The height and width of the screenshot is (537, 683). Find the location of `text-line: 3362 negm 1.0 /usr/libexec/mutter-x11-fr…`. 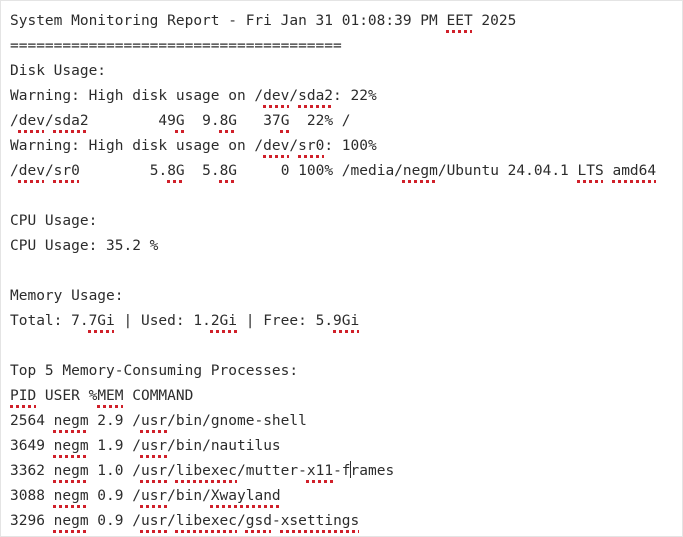

text-line: 3362 negm 1.0 /usr/libexec/mutter-x11-fr… is located at coordinates (343, 471).